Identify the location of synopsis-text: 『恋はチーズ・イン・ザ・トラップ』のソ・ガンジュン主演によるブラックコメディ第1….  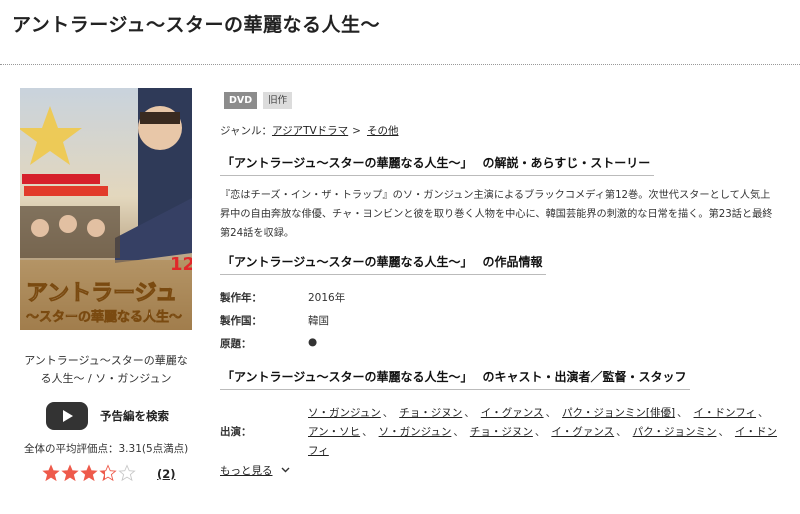
(496, 214).